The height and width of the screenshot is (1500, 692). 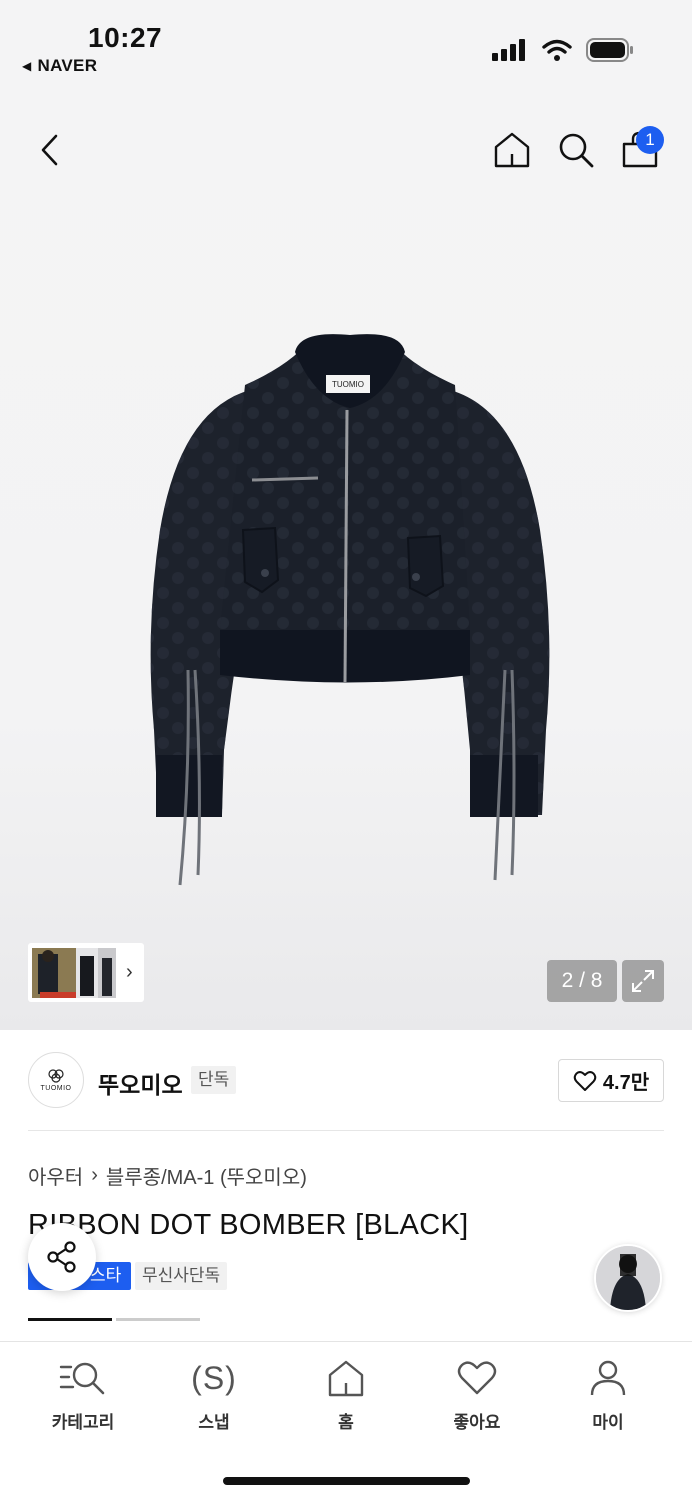 I want to click on tab-my-label: 마이, so click(x=608, y=1422).